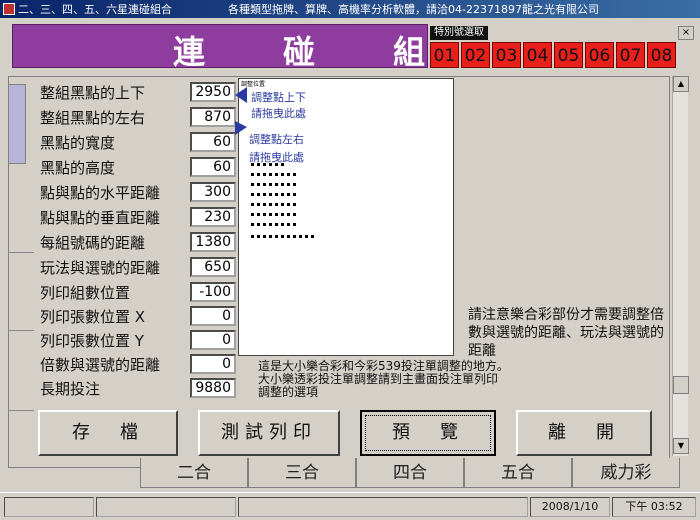 This screenshot has width=700, height=520. I want to click on number-button-06: 06, so click(599, 55).